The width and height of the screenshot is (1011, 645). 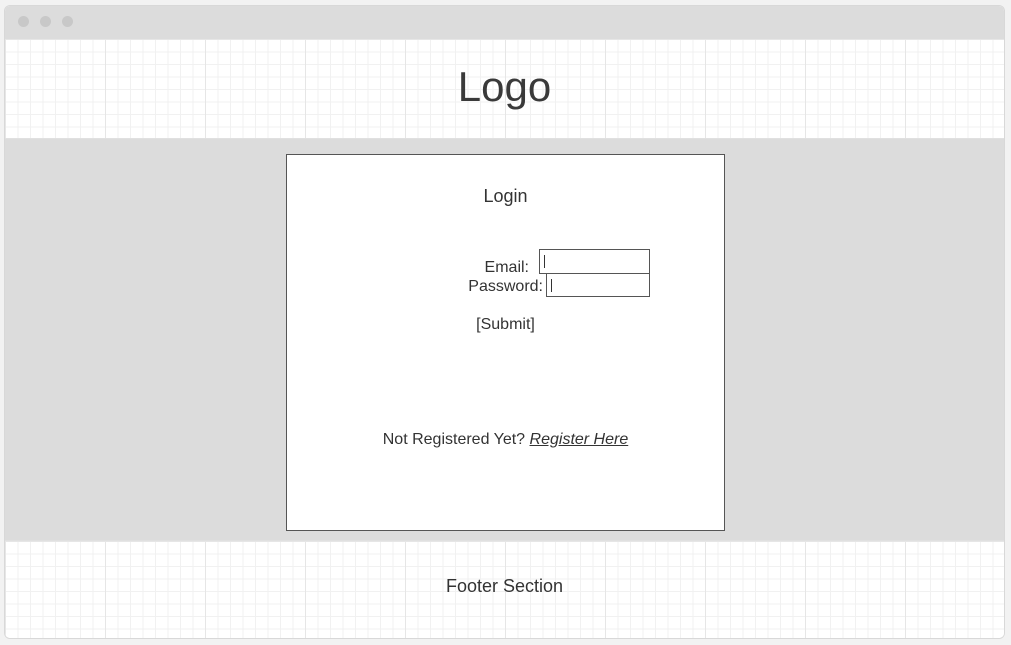 I want to click on register-prompt-line: Not Registered Yet? Register Here, so click(x=505, y=440).